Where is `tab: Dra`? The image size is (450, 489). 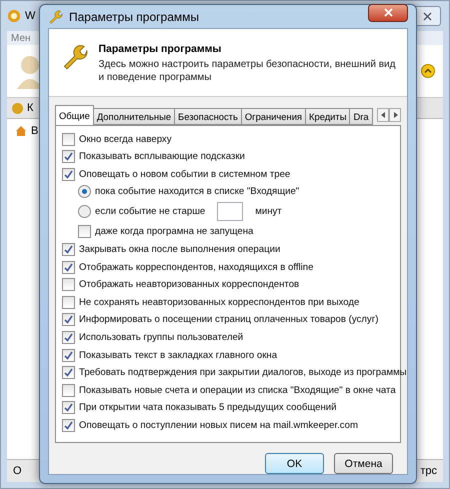
tab: Dra is located at coordinates (361, 116).